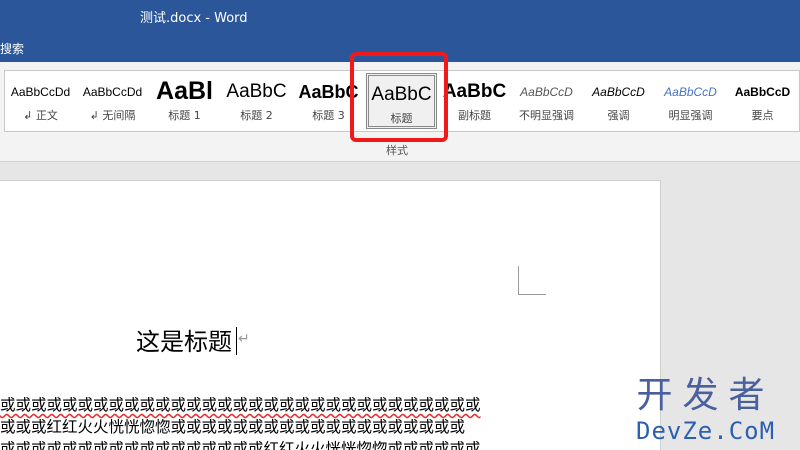 The image size is (800, 450). Describe the element at coordinates (256, 115) in the screenshot. I see `style-name: 标题 2` at that location.